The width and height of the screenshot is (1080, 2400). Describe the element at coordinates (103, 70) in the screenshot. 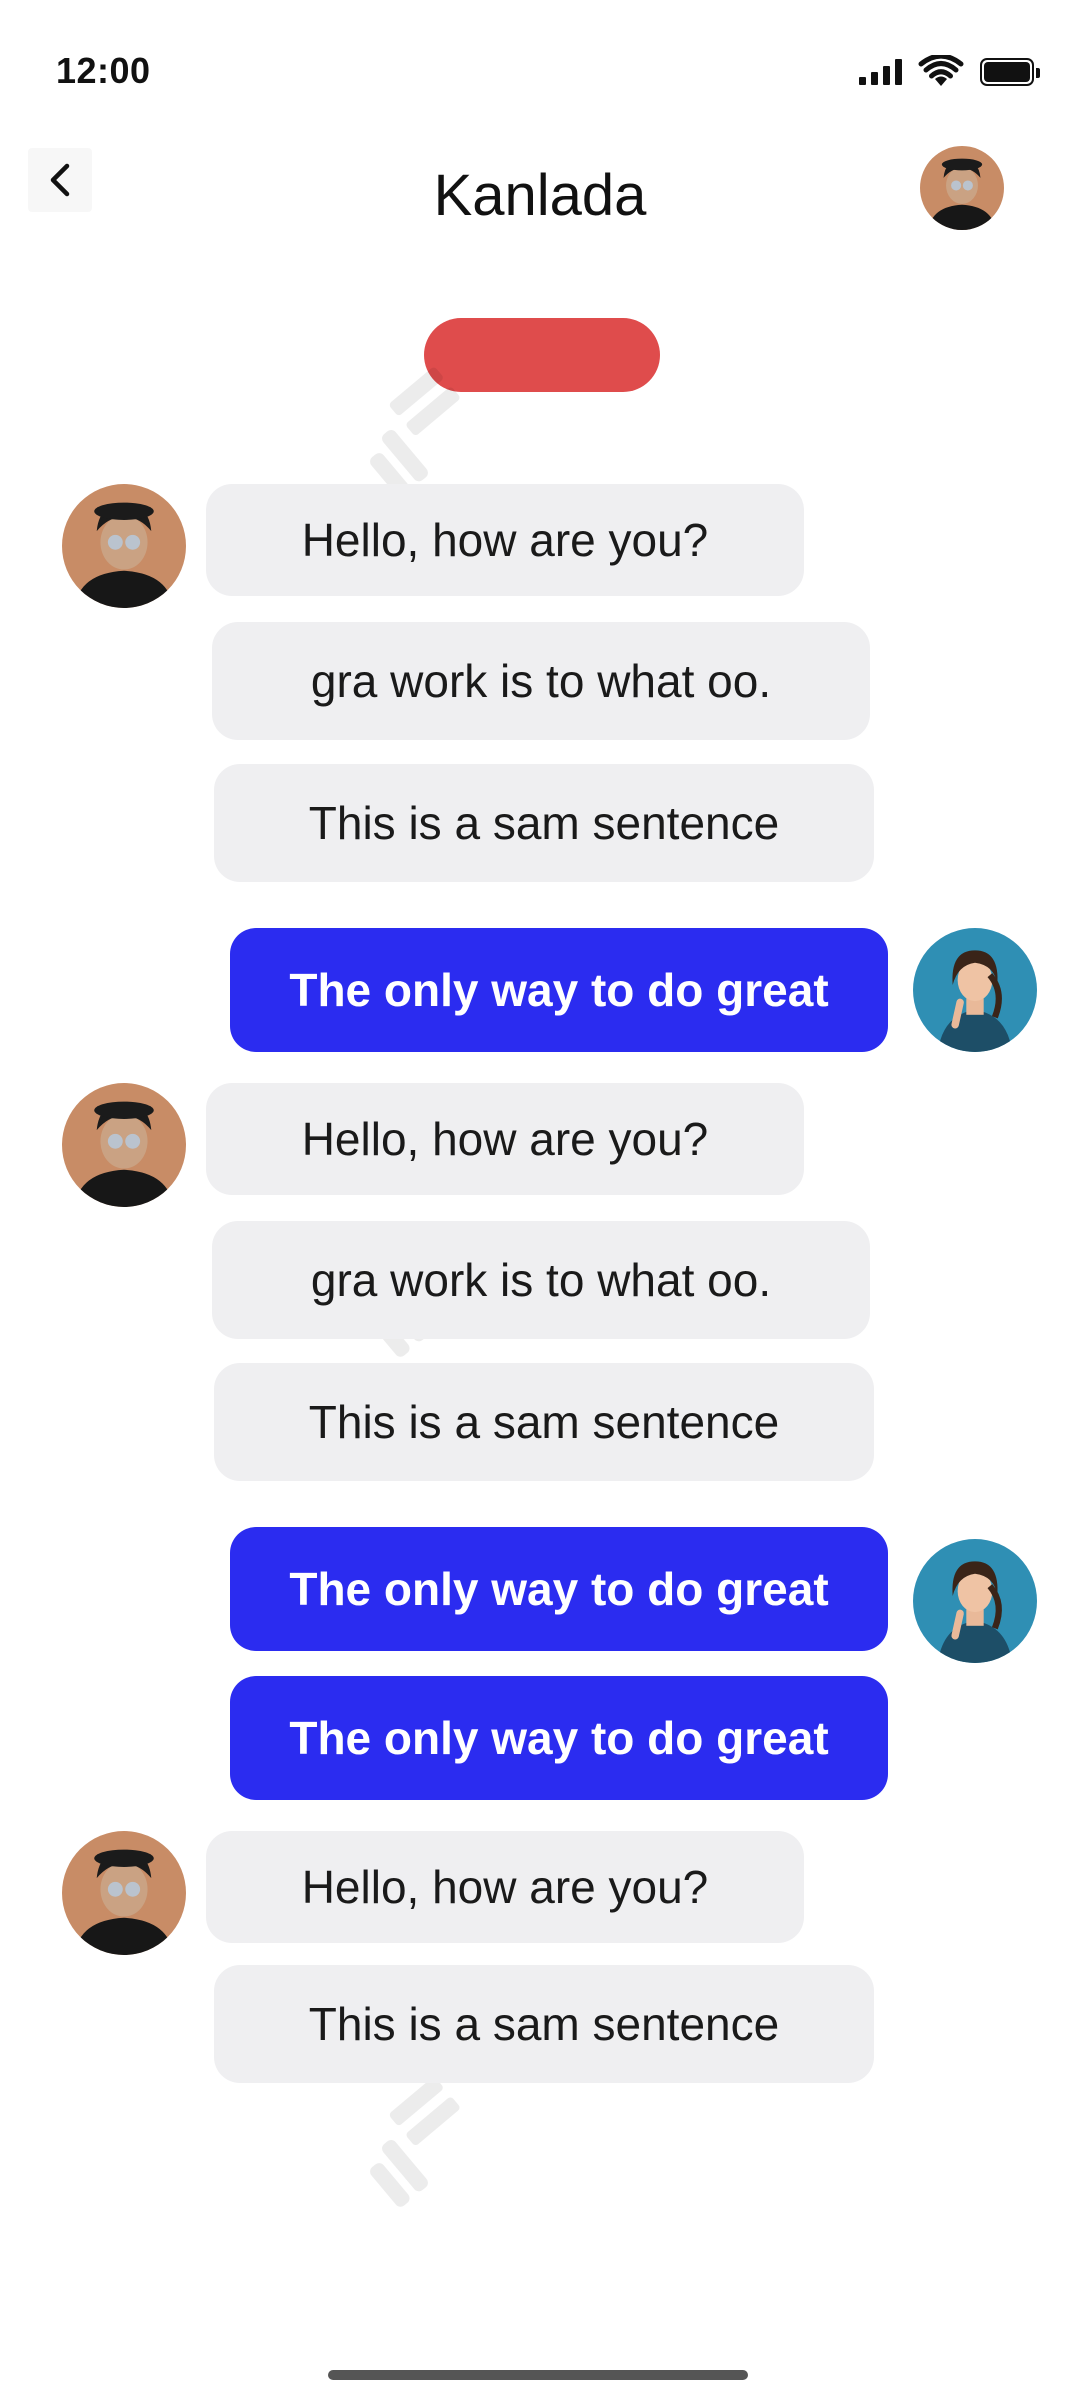

I see `status-time: 12:00` at that location.